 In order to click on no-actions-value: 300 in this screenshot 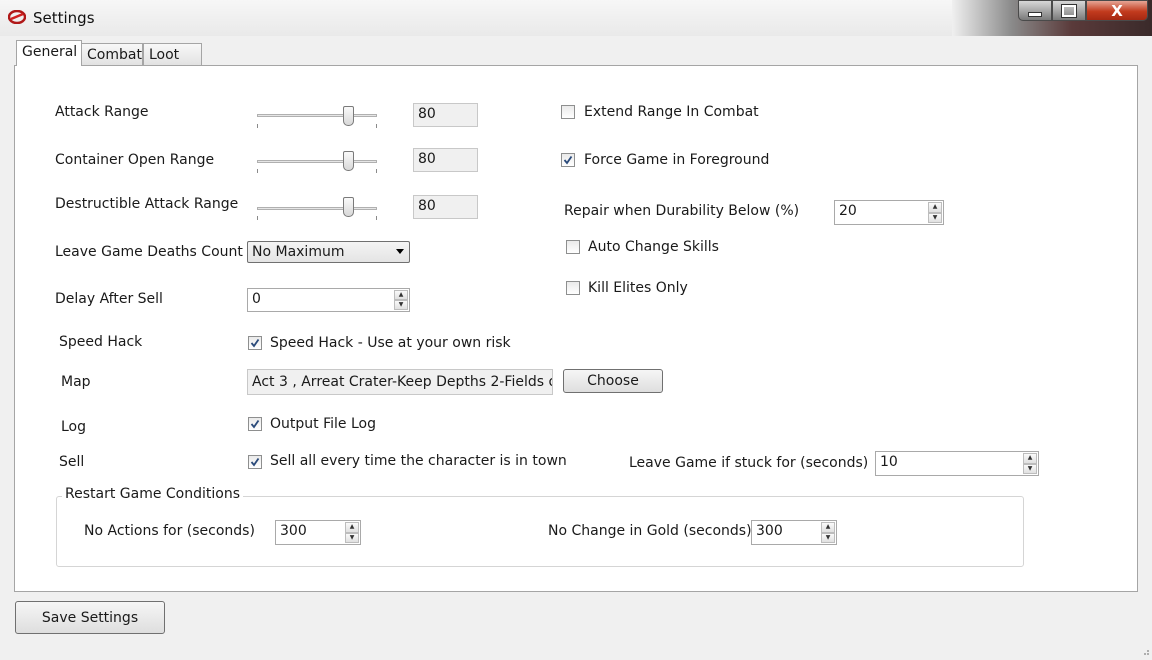, I will do `click(293, 531)`.